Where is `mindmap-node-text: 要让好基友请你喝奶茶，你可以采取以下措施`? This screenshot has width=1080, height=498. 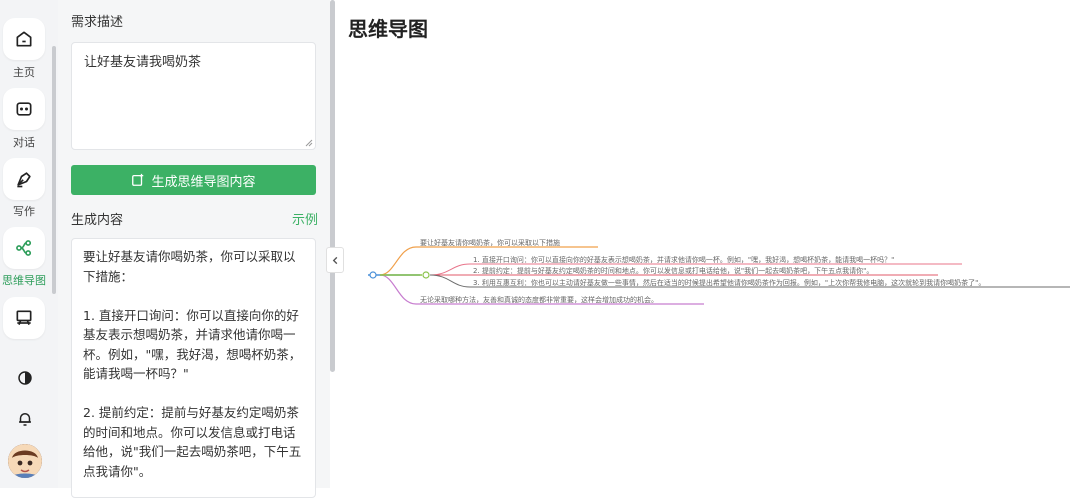 mindmap-node-text: 要让好基友请你喝奶茶，你可以采取以下措施 is located at coordinates (490, 242).